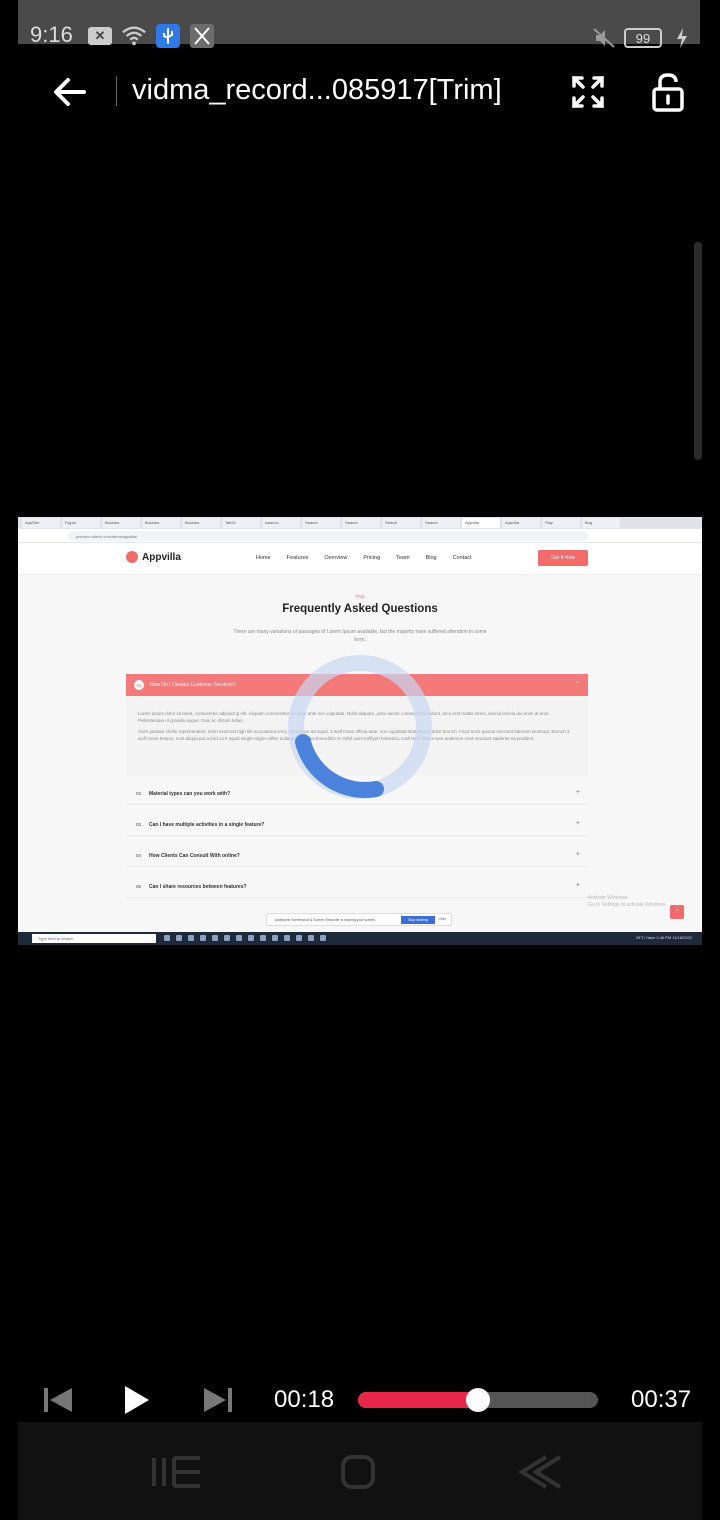 The height and width of the screenshot is (1520, 720). What do you see at coordinates (601, 523) in the screenshot?
I see `browser-tab: Bug` at bounding box center [601, 523].